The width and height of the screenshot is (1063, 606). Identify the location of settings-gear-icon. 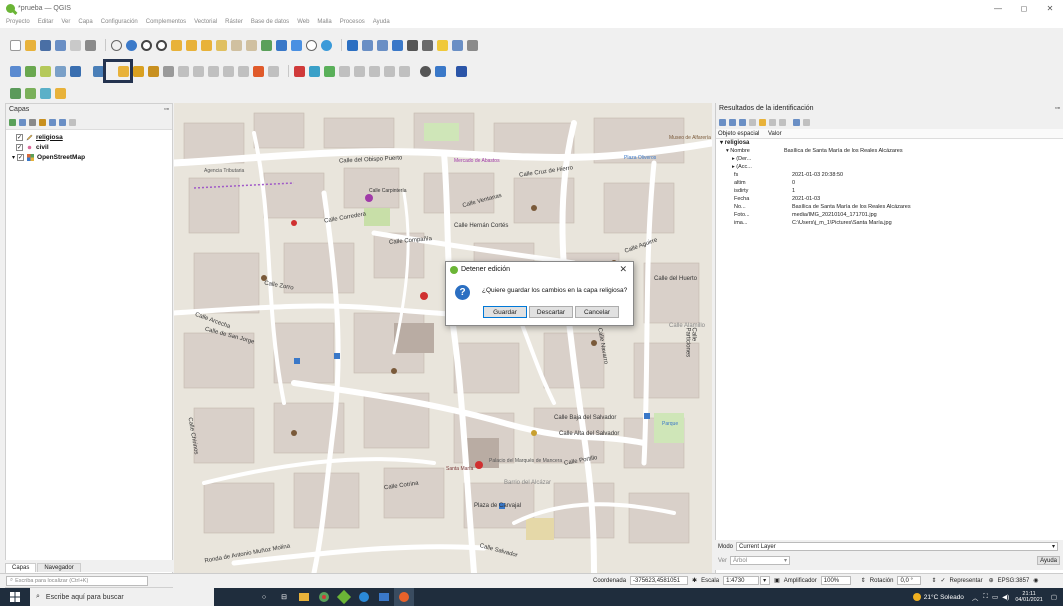
(397, 45).